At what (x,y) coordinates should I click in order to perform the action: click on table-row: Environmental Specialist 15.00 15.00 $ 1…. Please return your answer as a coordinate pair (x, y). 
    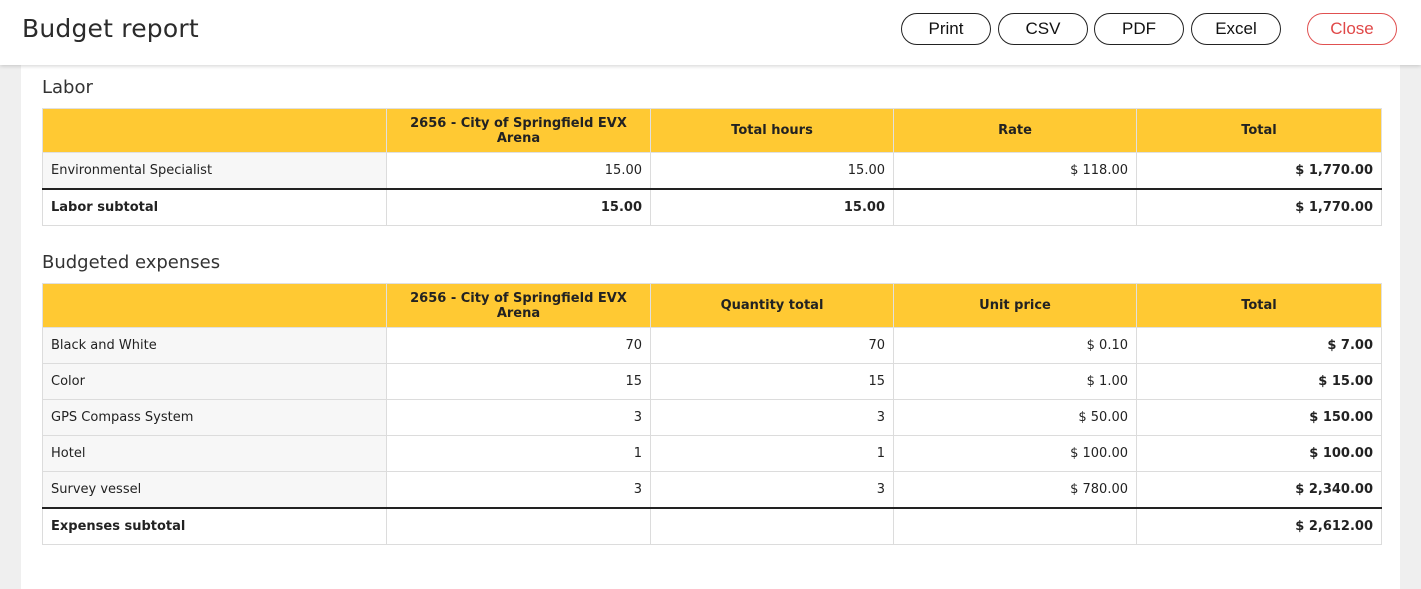
    Looking at the image, I should click on (712, 171).